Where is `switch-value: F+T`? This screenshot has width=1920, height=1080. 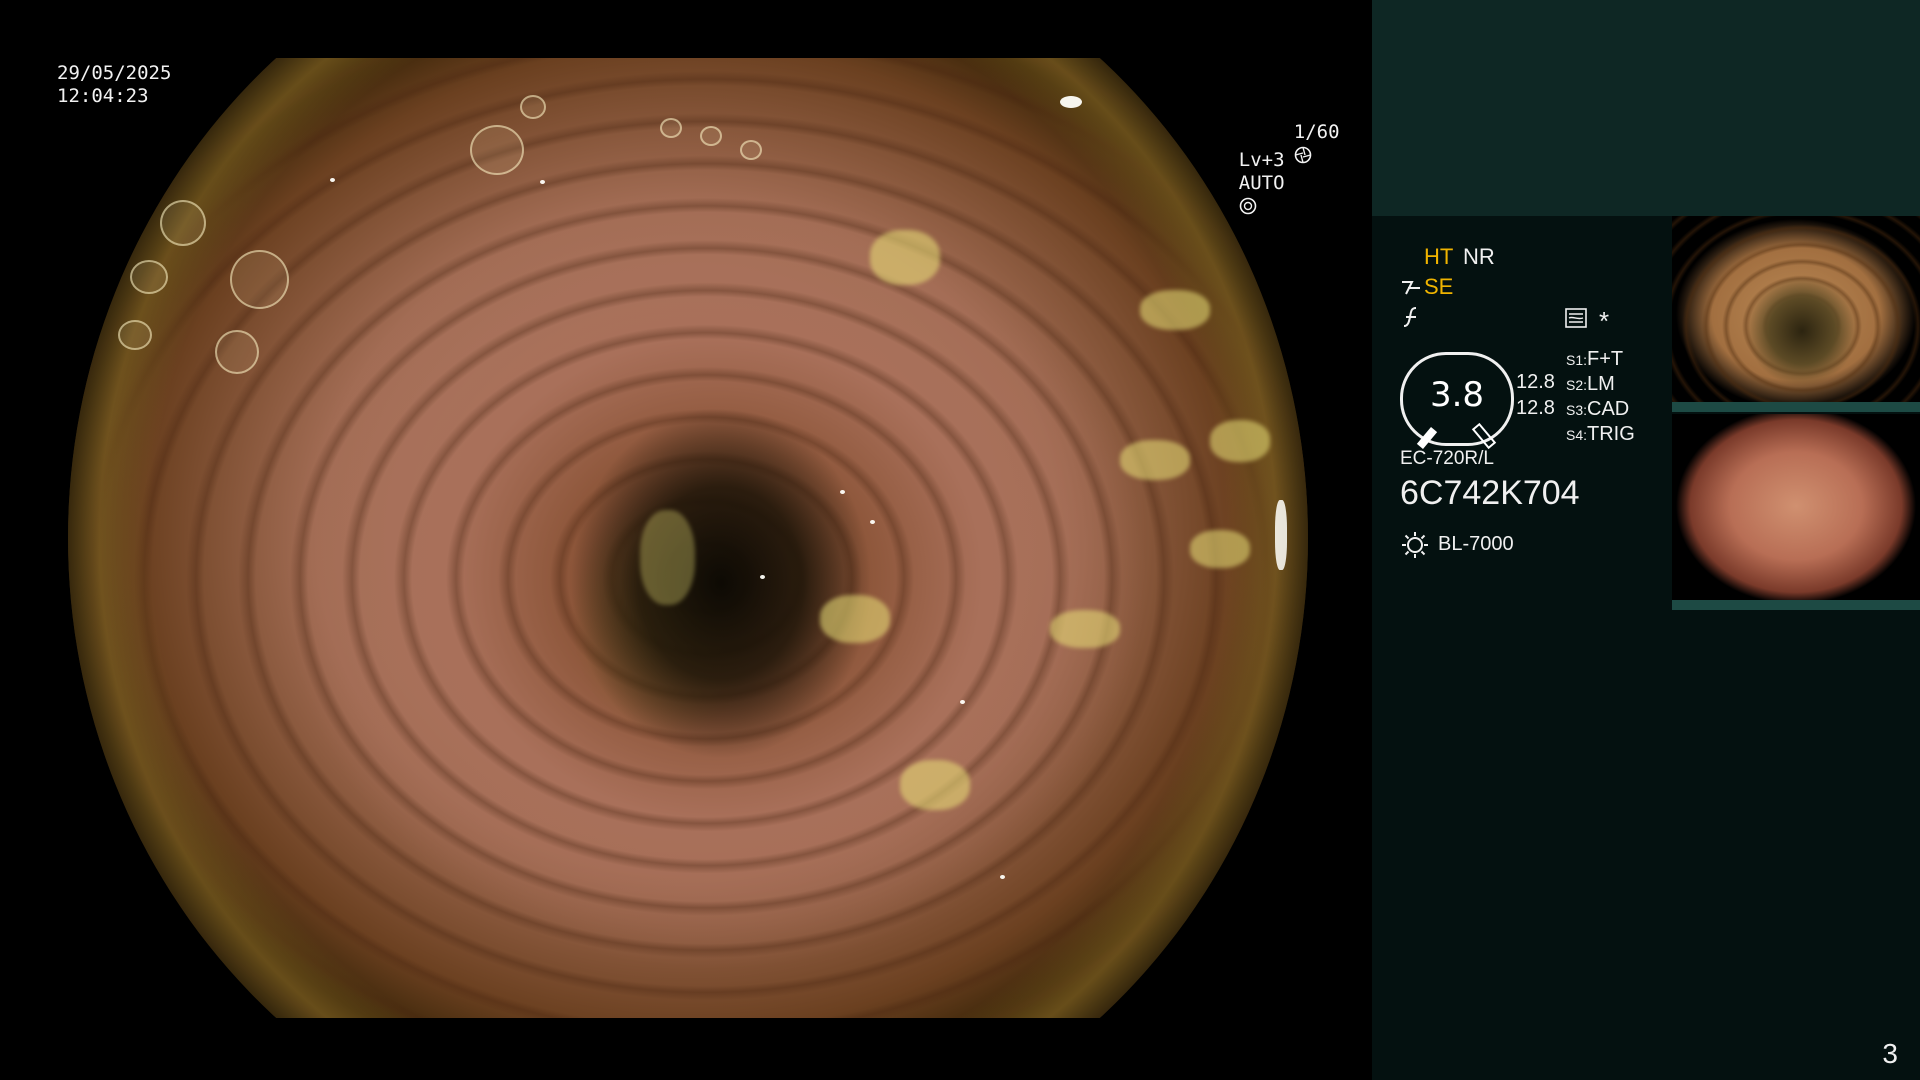 switch-value: F+T is located at coordinates (1605, 359).